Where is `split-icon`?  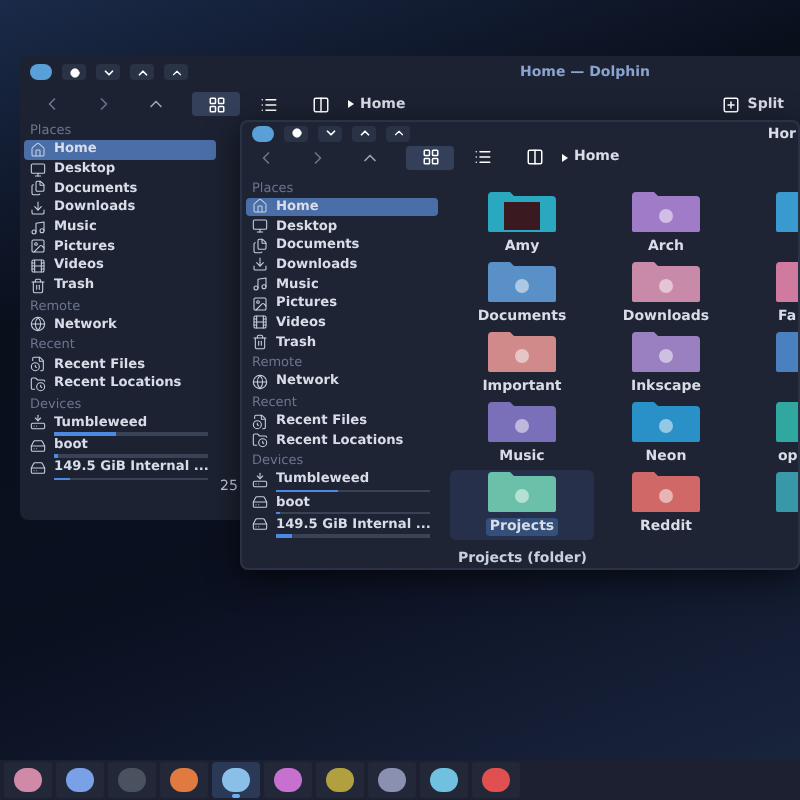 split-icon is located at coordinates (730, 104).